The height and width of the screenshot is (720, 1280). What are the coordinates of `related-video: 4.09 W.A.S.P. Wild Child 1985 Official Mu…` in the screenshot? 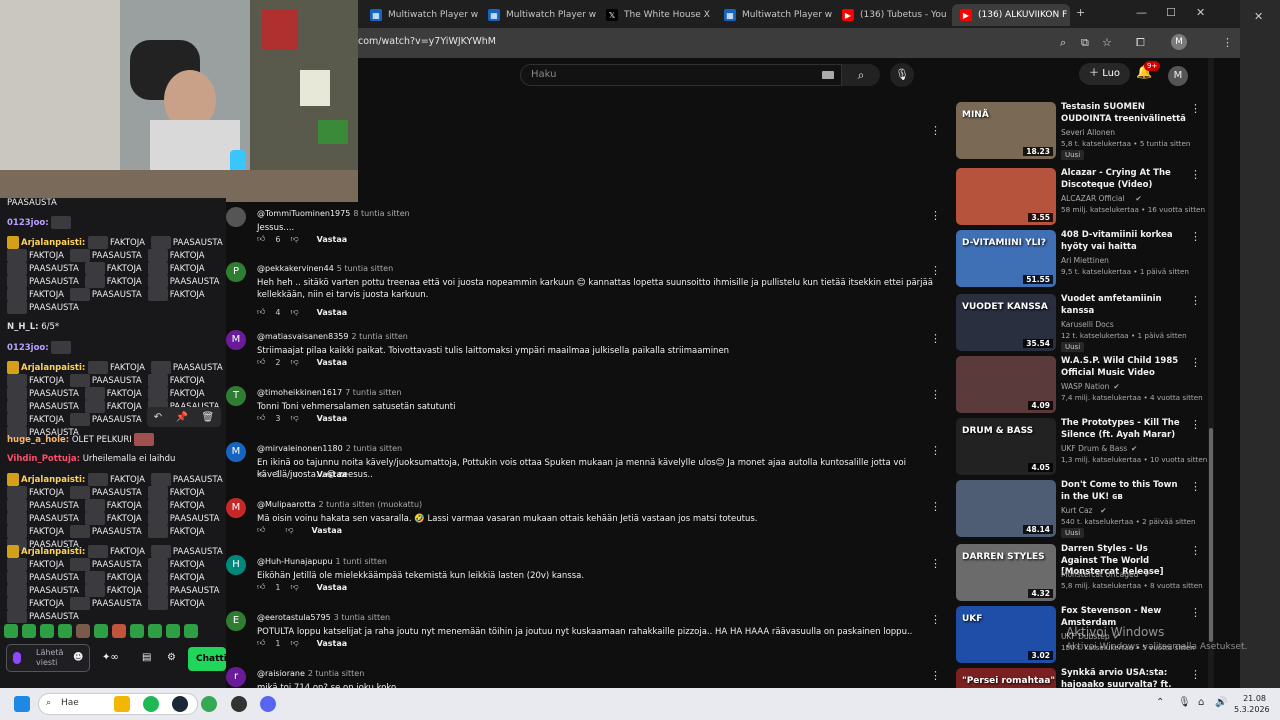 It's located at (1082, 386).